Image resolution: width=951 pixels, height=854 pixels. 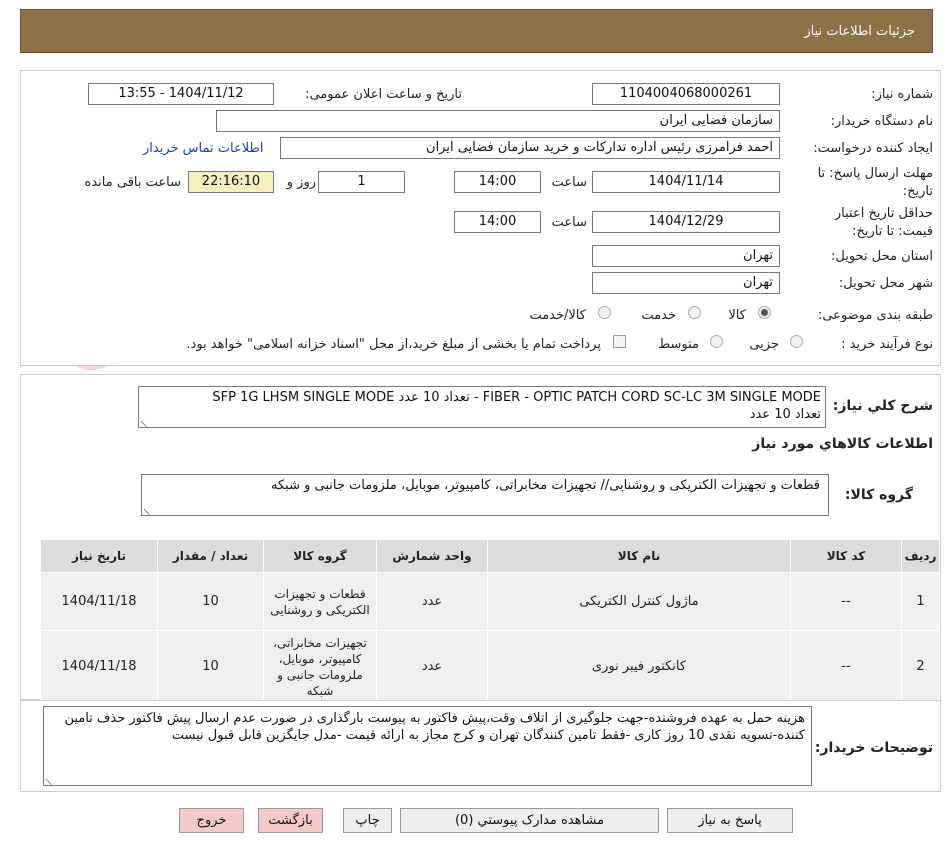 What do you see at coordinates (785, 414) in the screenshot?
I see `summary-text-line2: تعداد 10 عدد` at bounding box center [785, 414].